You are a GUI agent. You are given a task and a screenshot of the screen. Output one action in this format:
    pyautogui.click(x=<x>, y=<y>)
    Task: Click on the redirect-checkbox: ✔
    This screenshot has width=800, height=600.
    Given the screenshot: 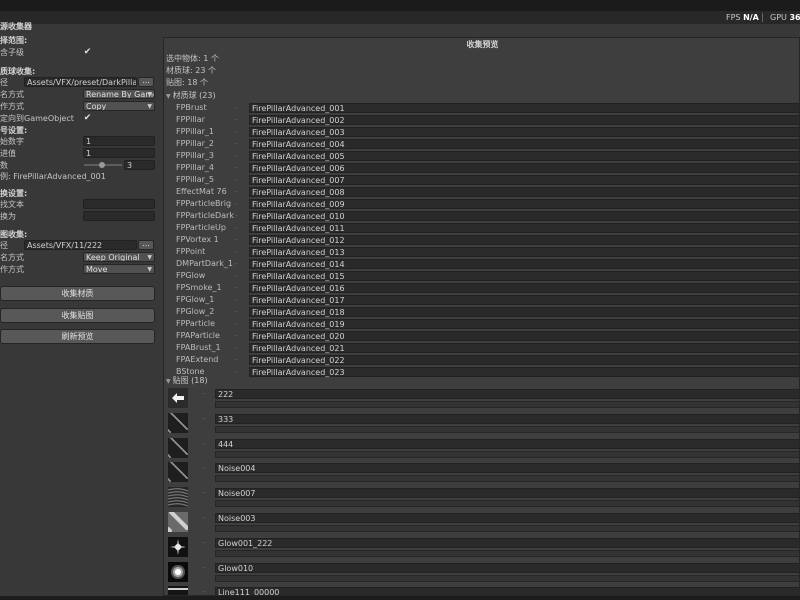 What is the action you would take?
    pyautogui.click(x=87, y=118)
    